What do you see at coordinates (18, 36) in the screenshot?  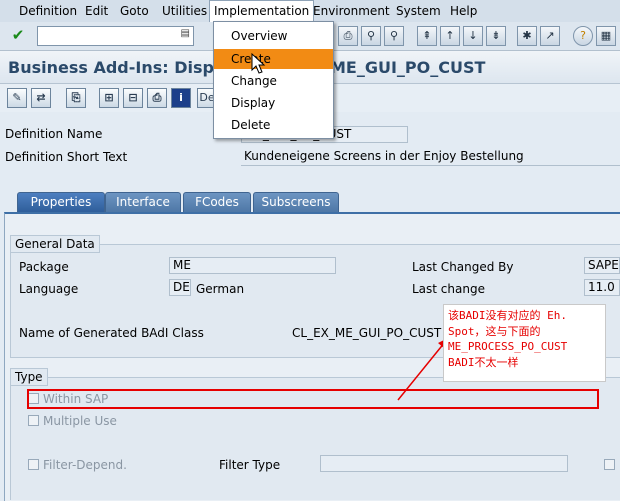 I see `enter-check-icon: ✔` at bounding box center [18, 36].